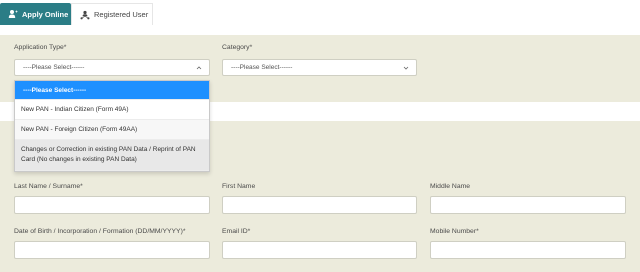  Describe the element at coordinates (55, 90) in the screenshot. I see `dropdown-option-label: ----Please Select------` at that location.